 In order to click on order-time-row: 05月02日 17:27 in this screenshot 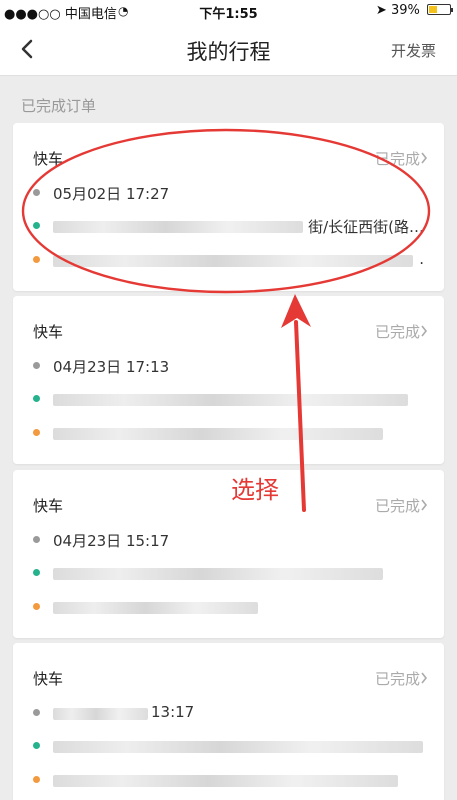, I will do `click(228, 193)`.